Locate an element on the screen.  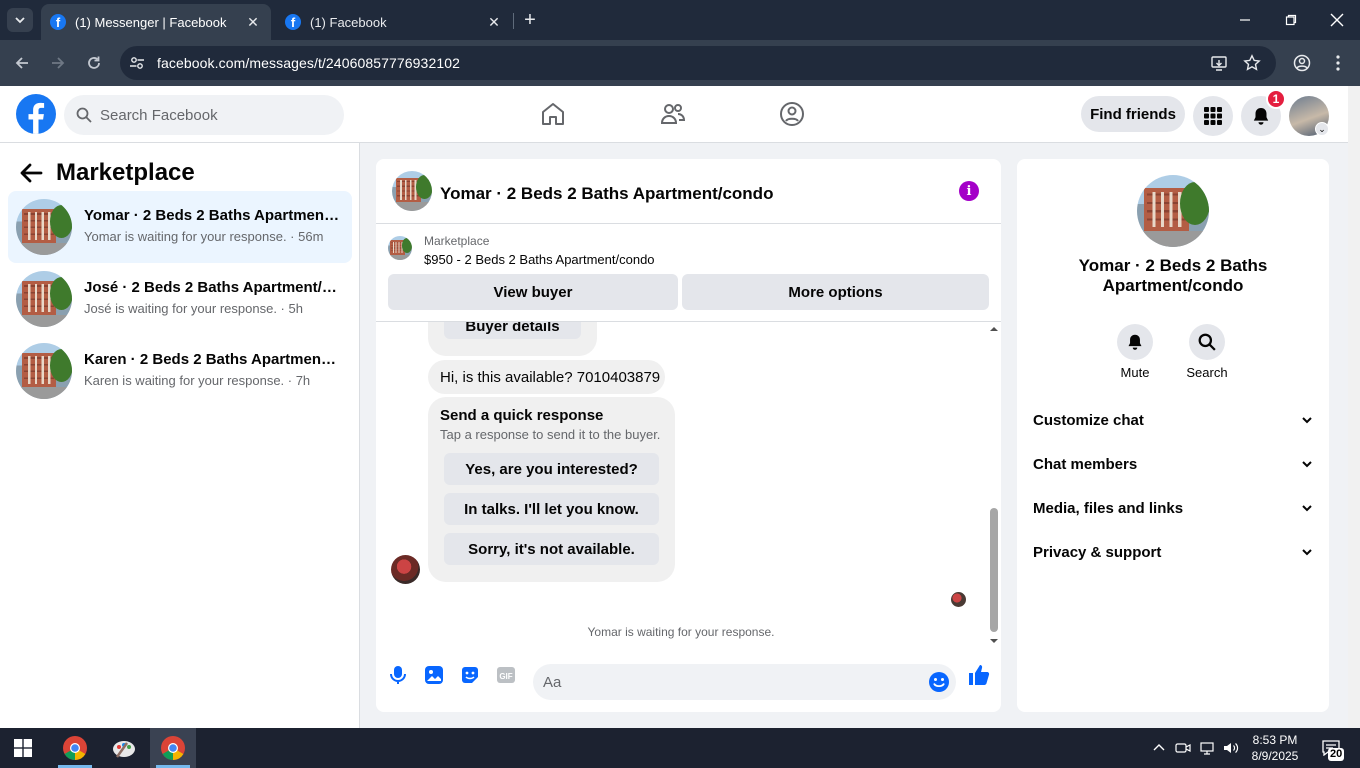
chevron-up-icon is located at coordinates (1159, 747).